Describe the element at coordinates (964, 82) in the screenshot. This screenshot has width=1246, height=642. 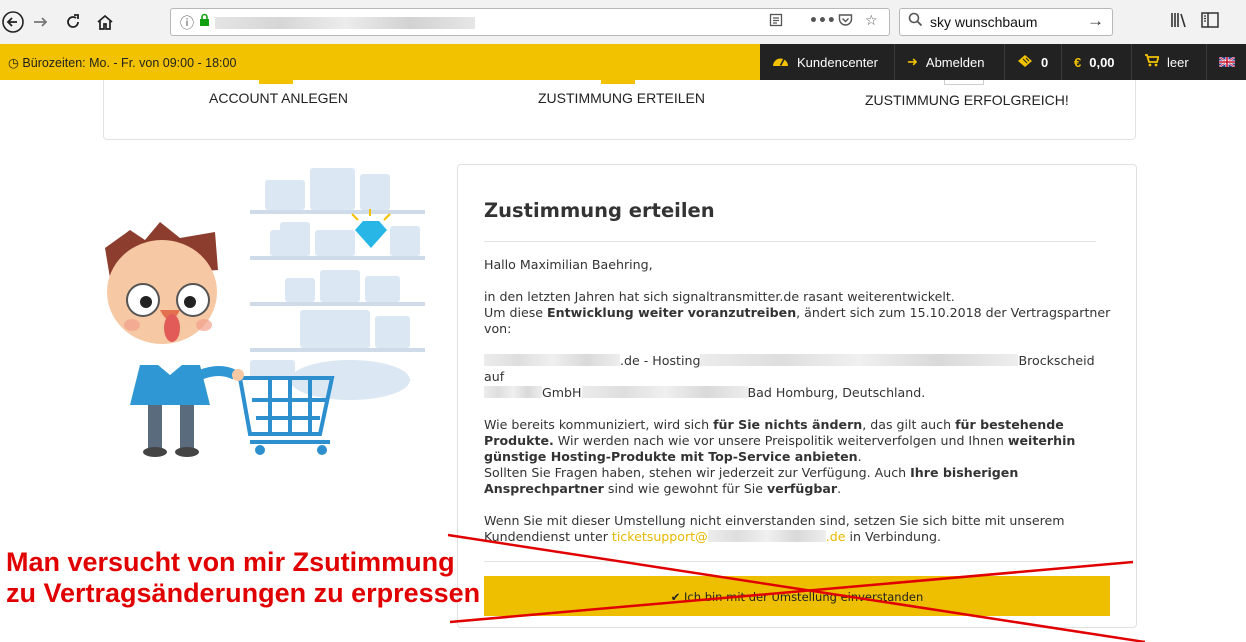
I see `step-marker-inactive` at that location.